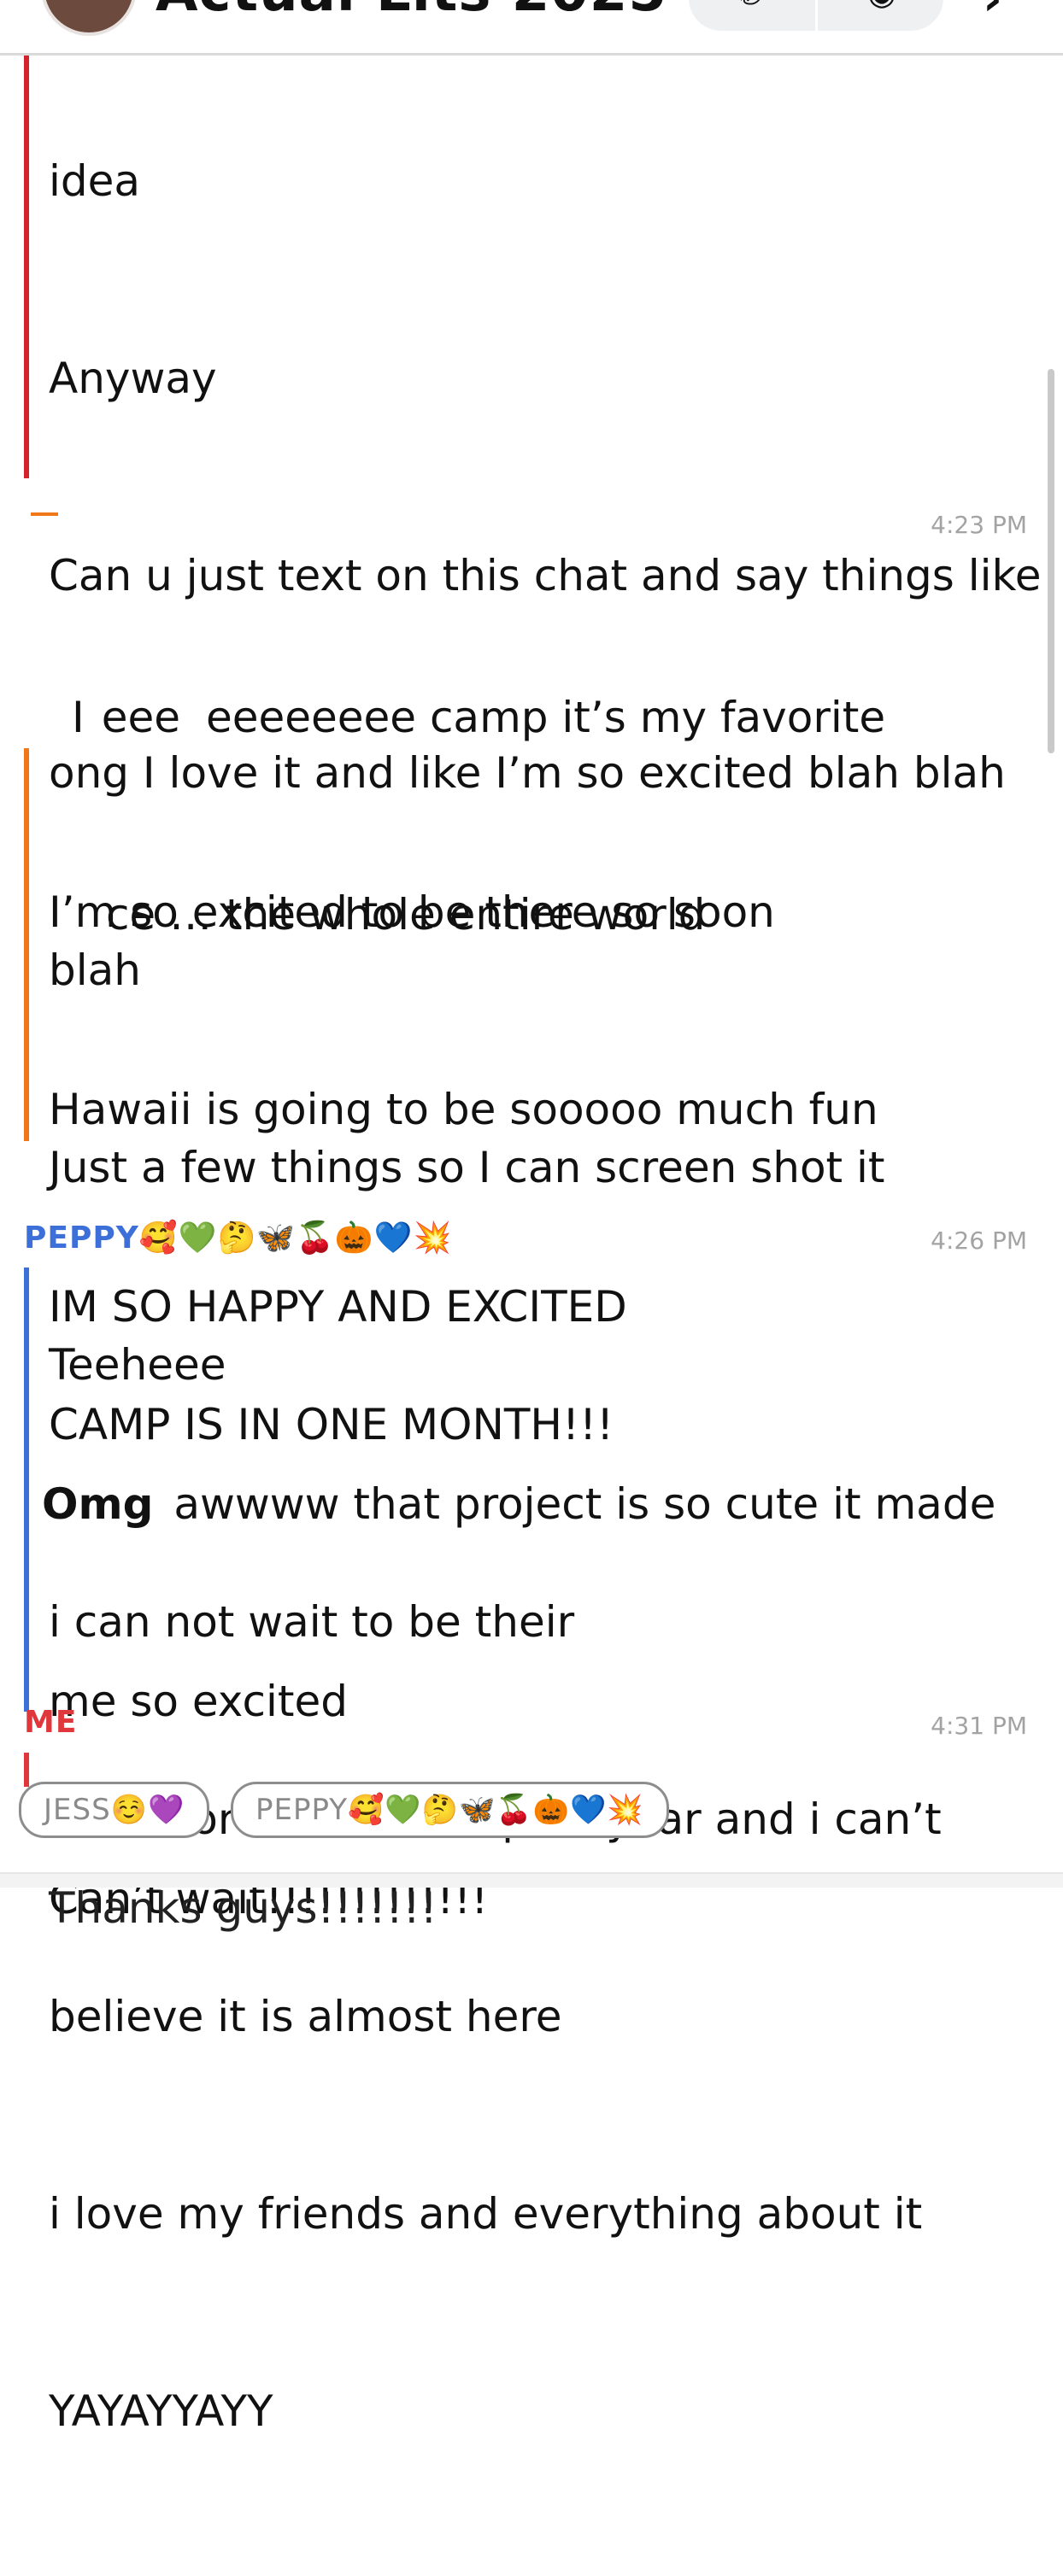 This screenshot has width=1063, height=2576. I want to click on chat-title: Actual Lits 2025, so click(411, 12).